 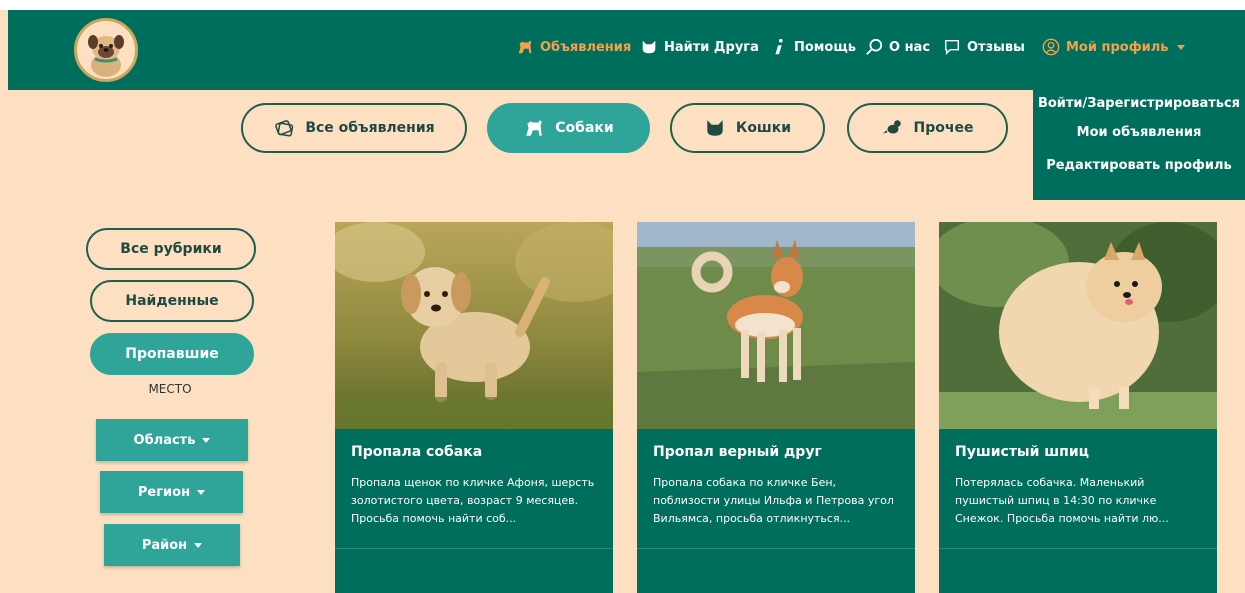 What do you see at coordinates (910, 47) in the screenshot?
I see `nav-about-label: О нас` at bounding box center [910, 47].